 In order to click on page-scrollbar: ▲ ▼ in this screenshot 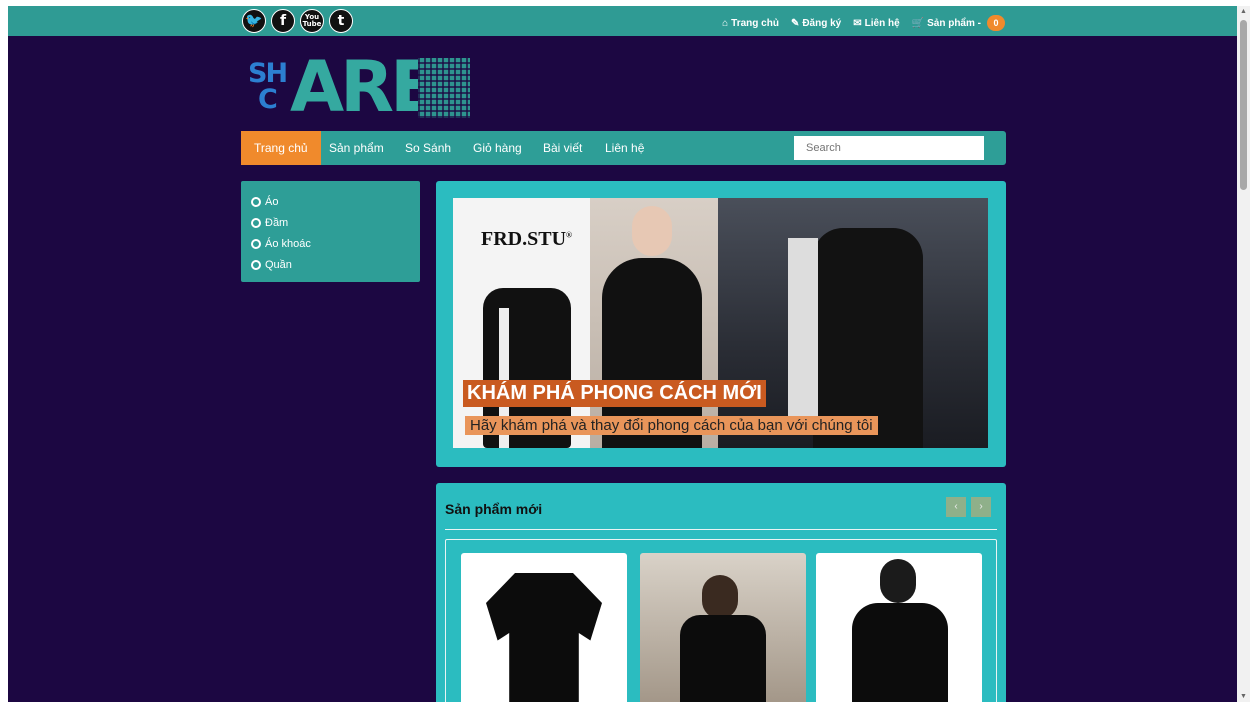, I will do `click(1243, 354)`.